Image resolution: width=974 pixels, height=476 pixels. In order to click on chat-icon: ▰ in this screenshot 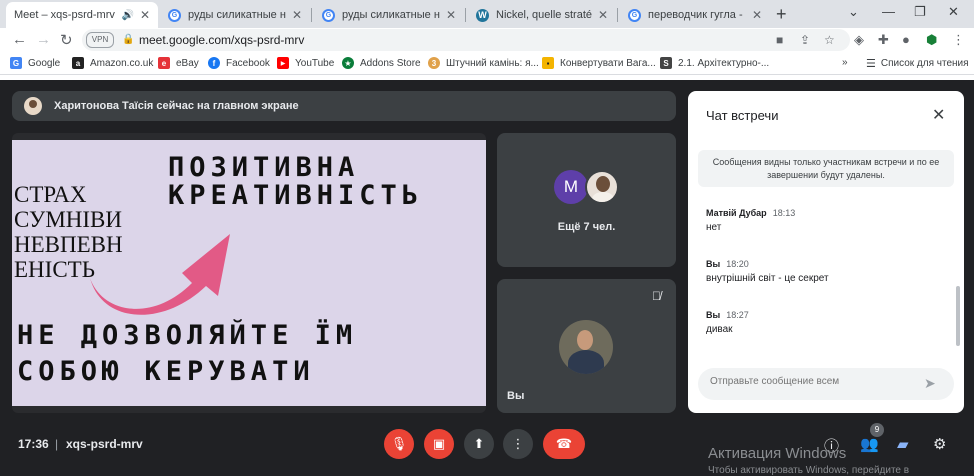, I will do `click(903, 444)`.